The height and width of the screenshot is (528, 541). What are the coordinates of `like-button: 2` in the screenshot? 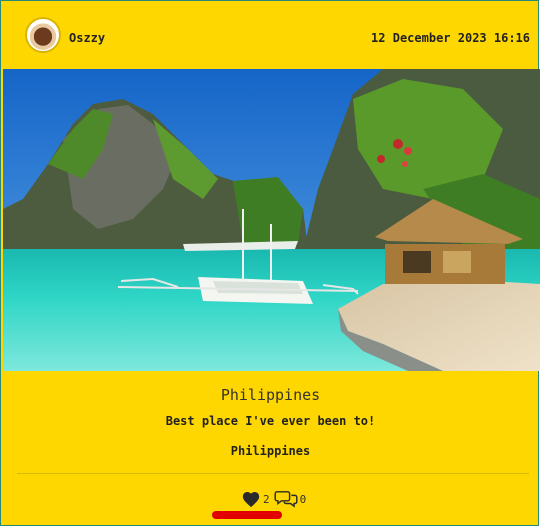 It's located at (257, 499).